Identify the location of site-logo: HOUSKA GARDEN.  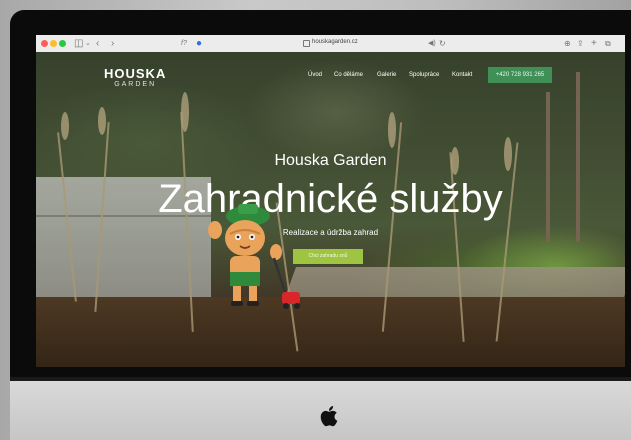
(135, 78).